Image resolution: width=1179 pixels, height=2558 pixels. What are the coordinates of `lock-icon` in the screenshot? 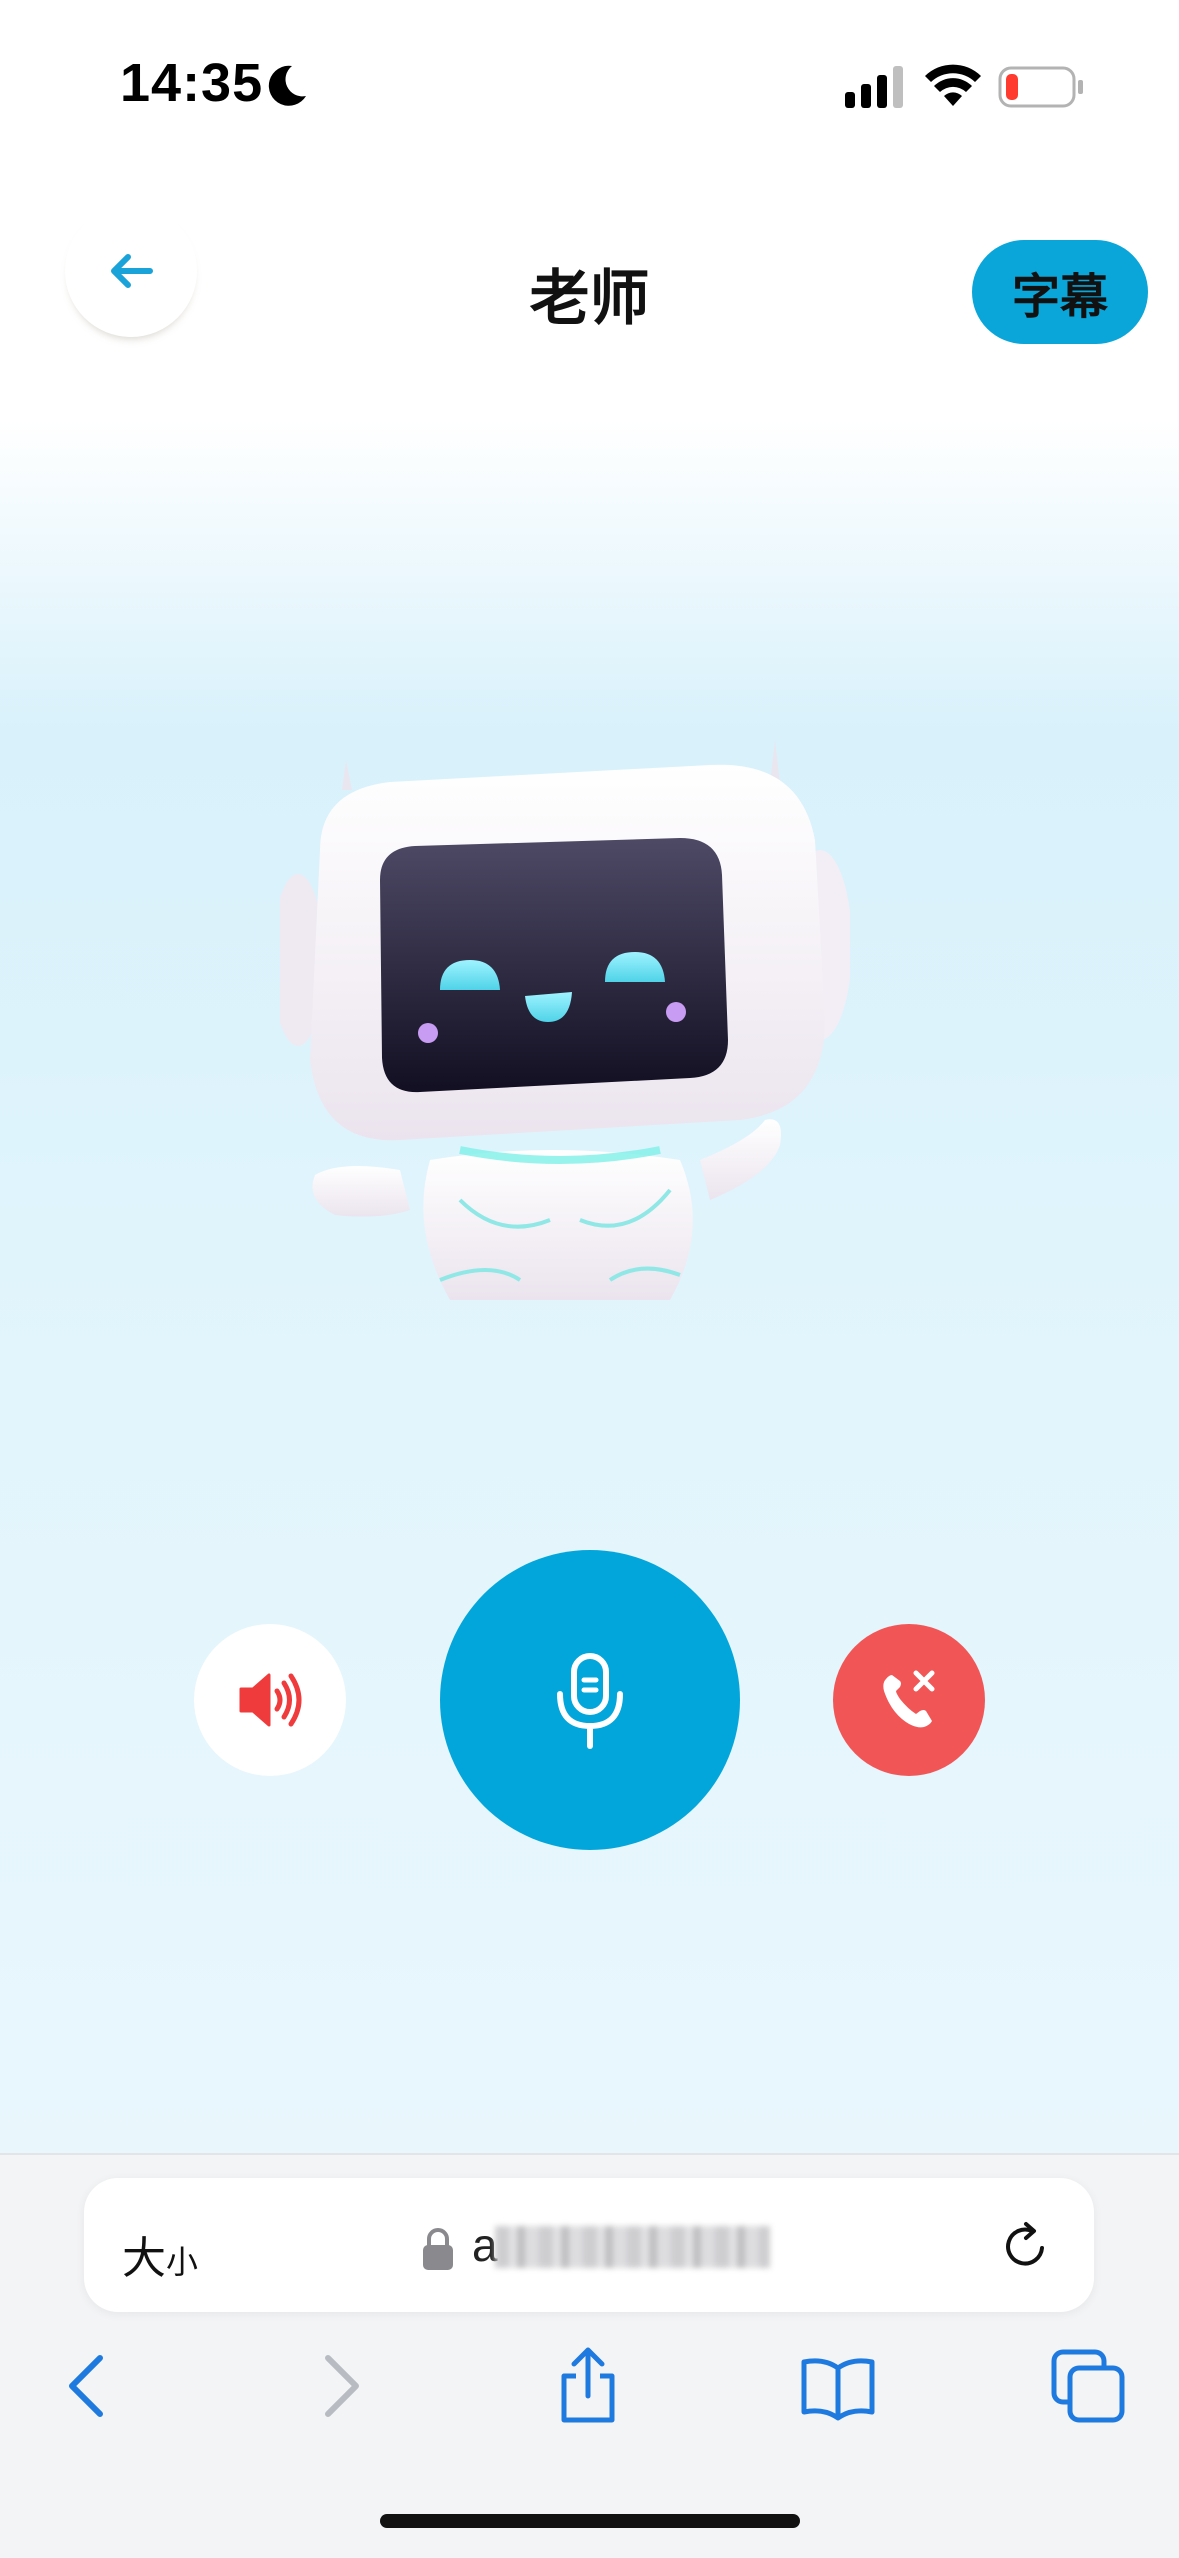 It's located at (438, 2249).